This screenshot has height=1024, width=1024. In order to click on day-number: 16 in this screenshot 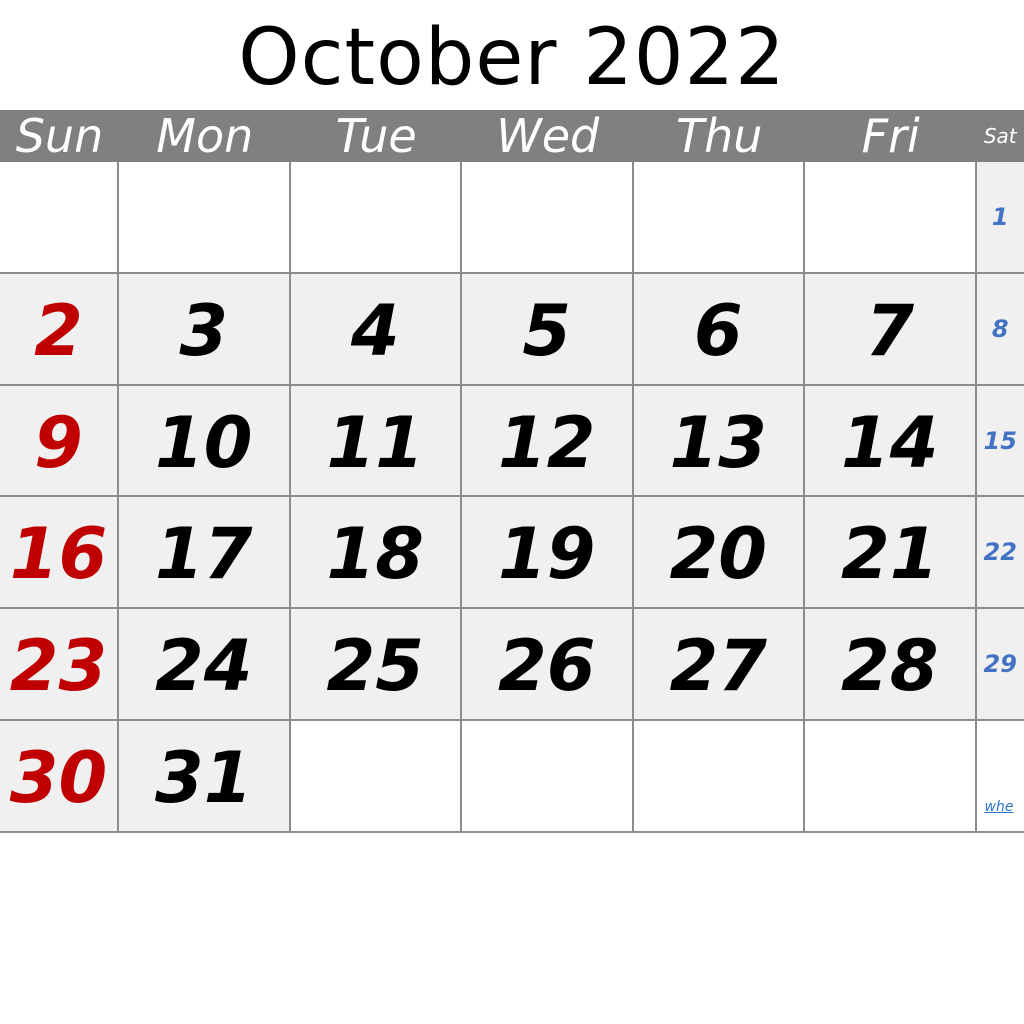, I will do `click(58, 554)`.